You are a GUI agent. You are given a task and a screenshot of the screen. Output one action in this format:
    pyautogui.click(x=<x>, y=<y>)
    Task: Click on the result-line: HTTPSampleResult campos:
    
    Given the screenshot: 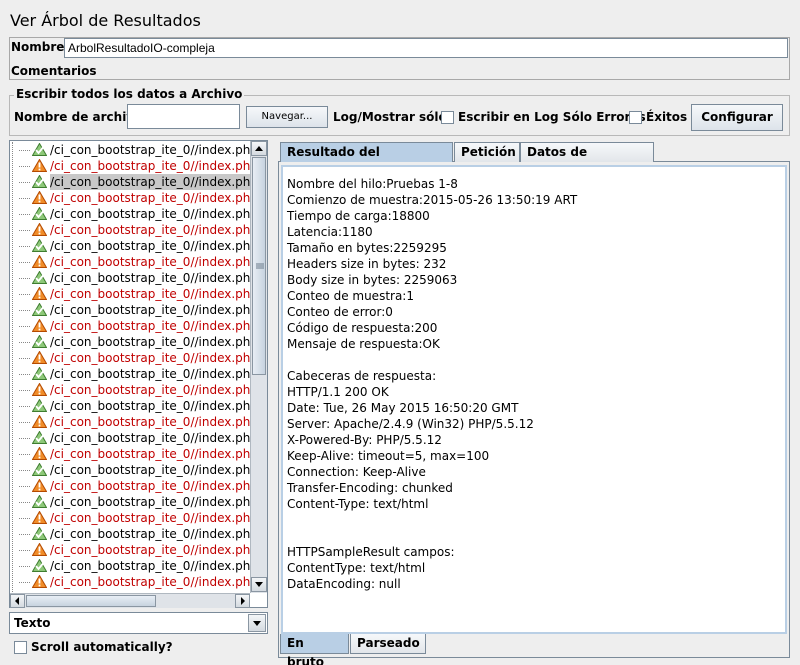 What is the action you would take?
    pyautogui.click(x=371, y=552)
    